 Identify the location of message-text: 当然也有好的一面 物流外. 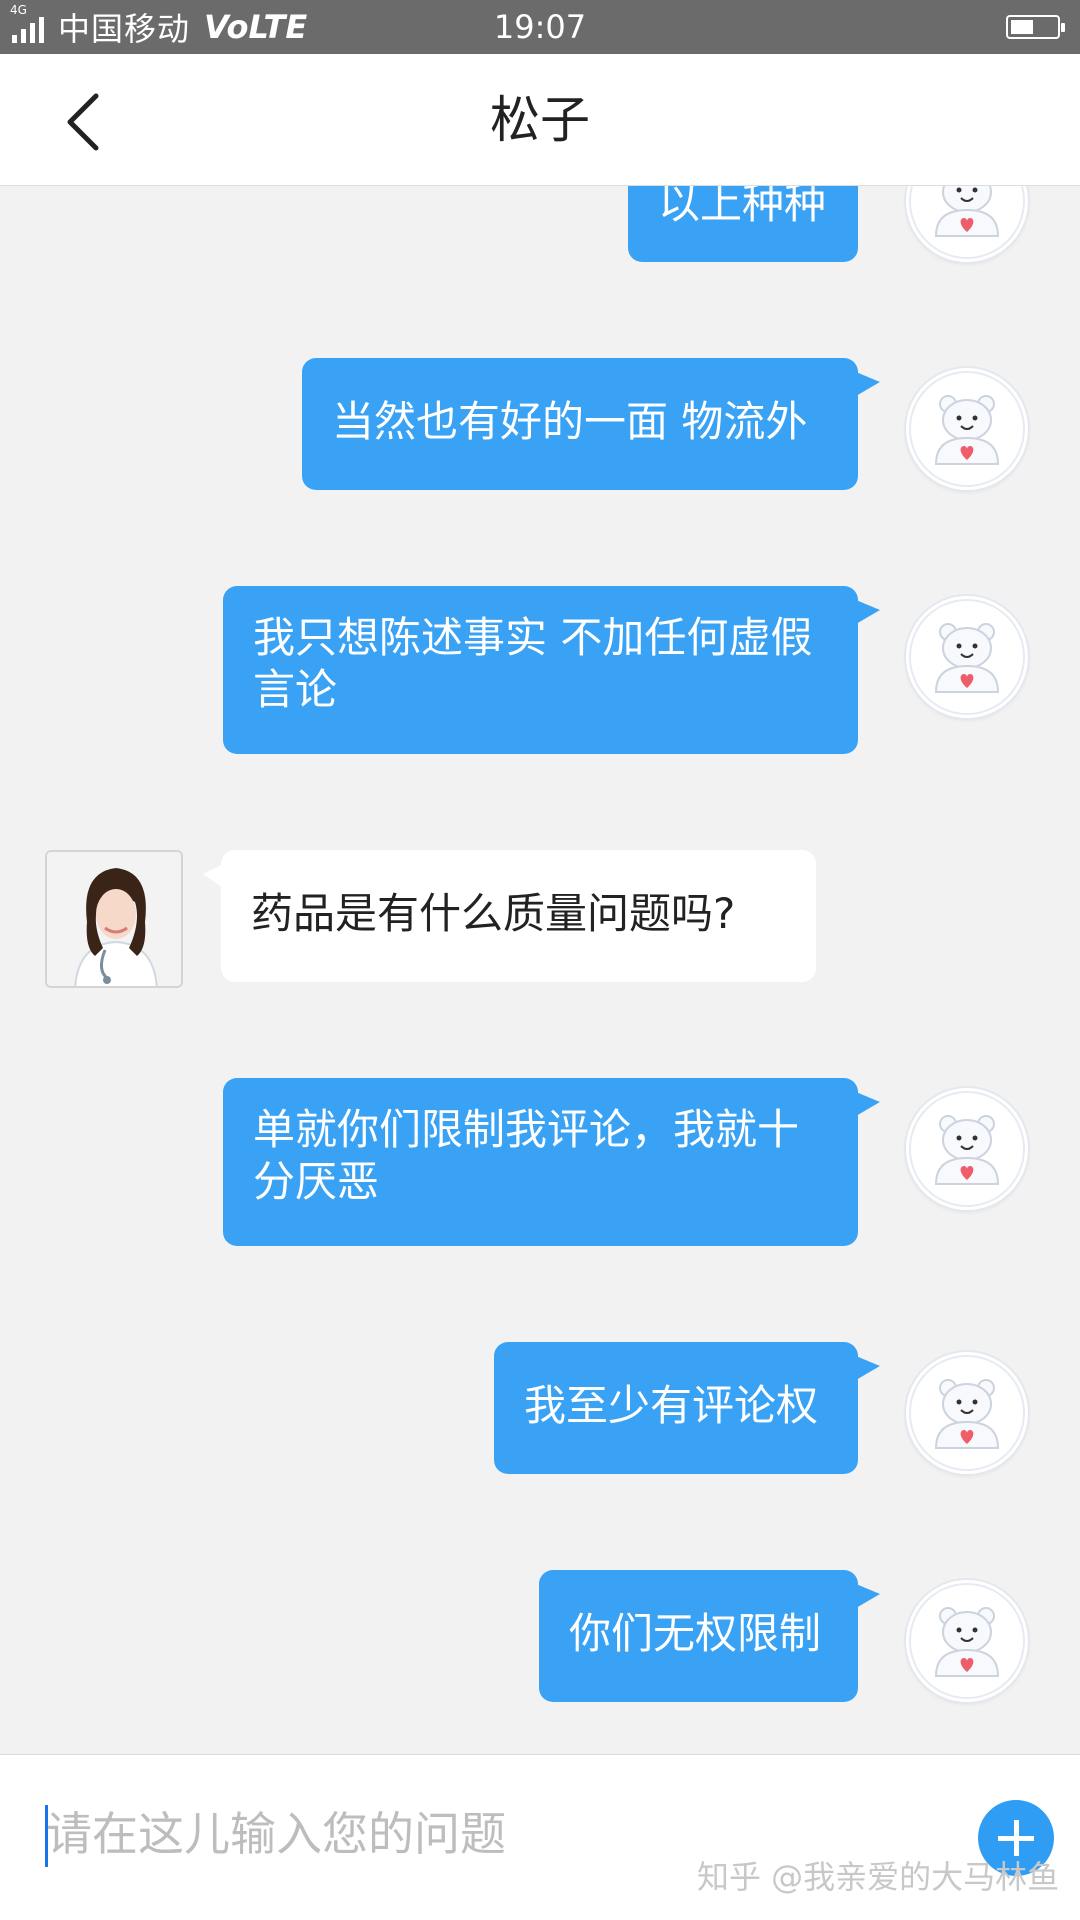
(570, 421).